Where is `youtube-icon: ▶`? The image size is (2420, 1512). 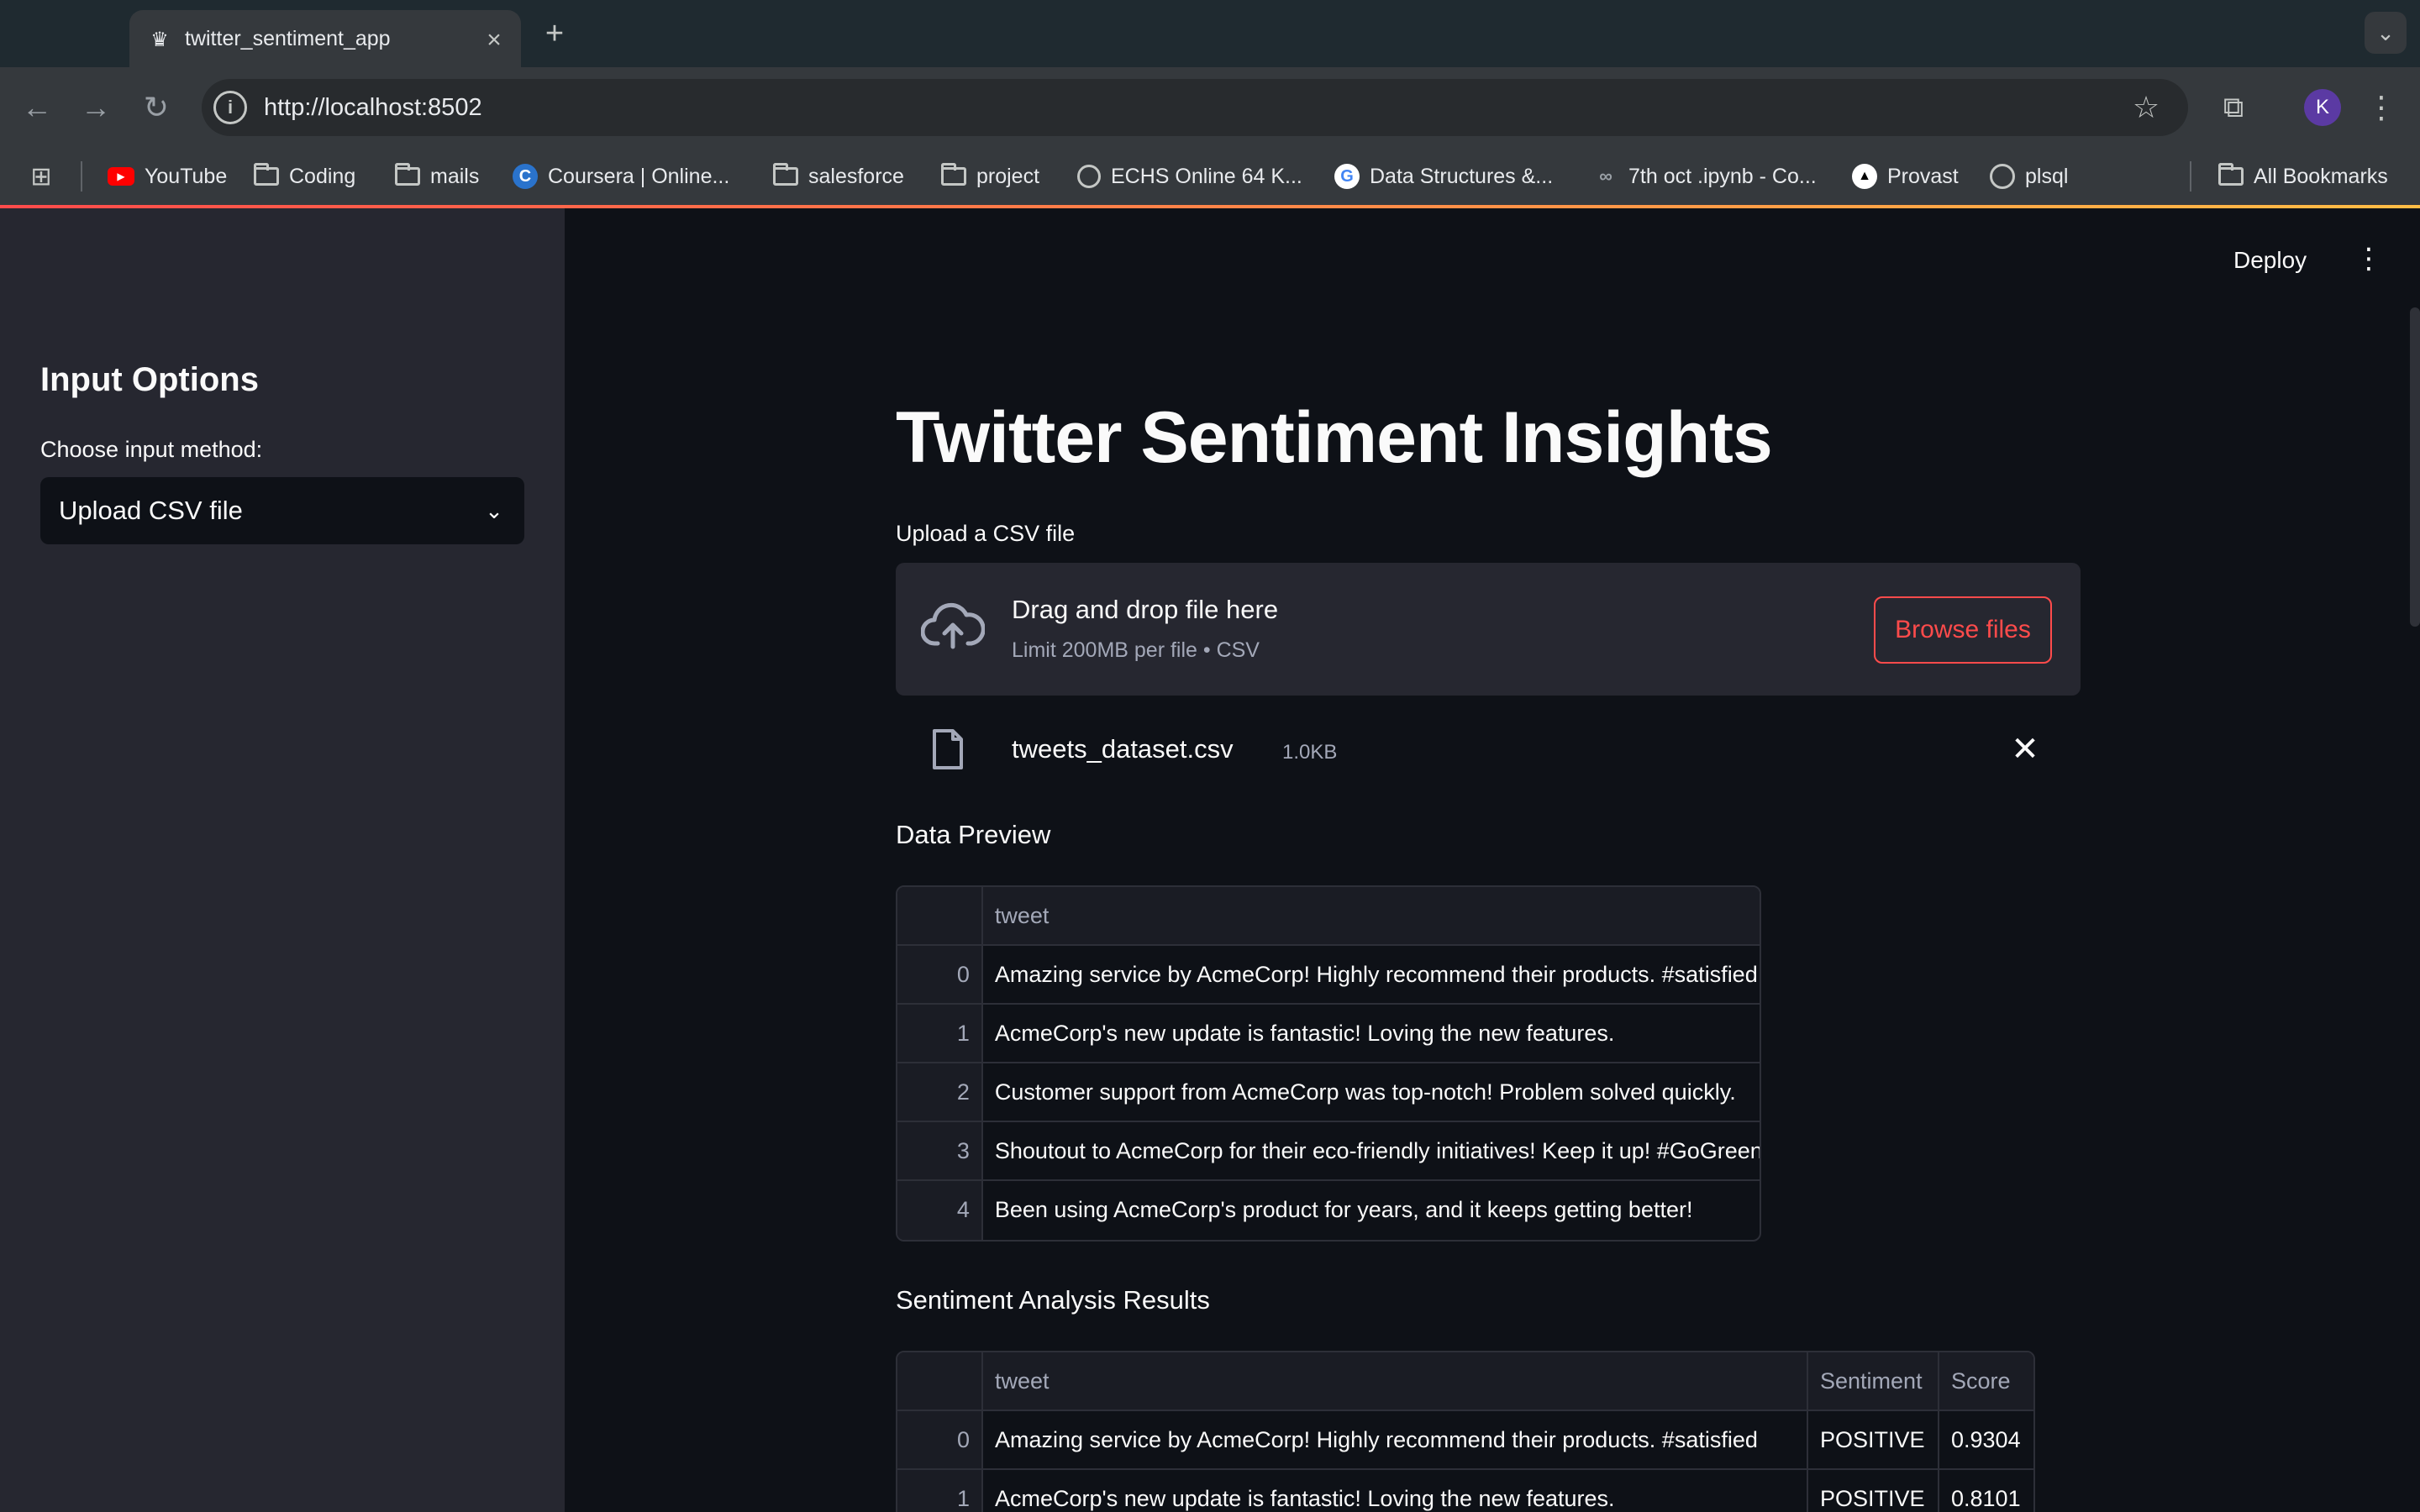
youtube-icon: ▶ is located at coordinates (121, 176).